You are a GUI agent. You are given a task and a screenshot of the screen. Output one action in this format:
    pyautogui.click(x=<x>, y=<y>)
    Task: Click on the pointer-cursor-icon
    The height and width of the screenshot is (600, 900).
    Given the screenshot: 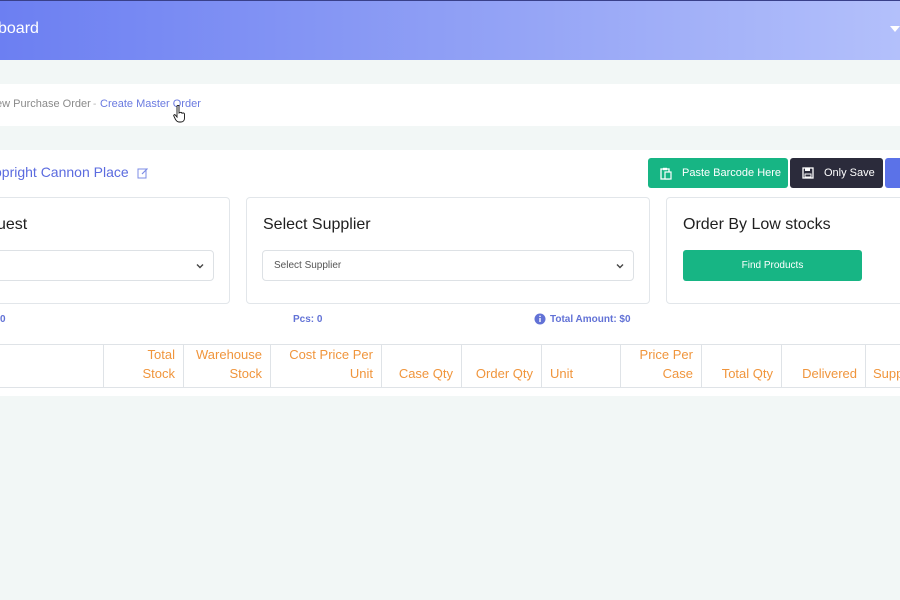 What is the action you would take?
    pyautogui.click(x=179, y=114)
    